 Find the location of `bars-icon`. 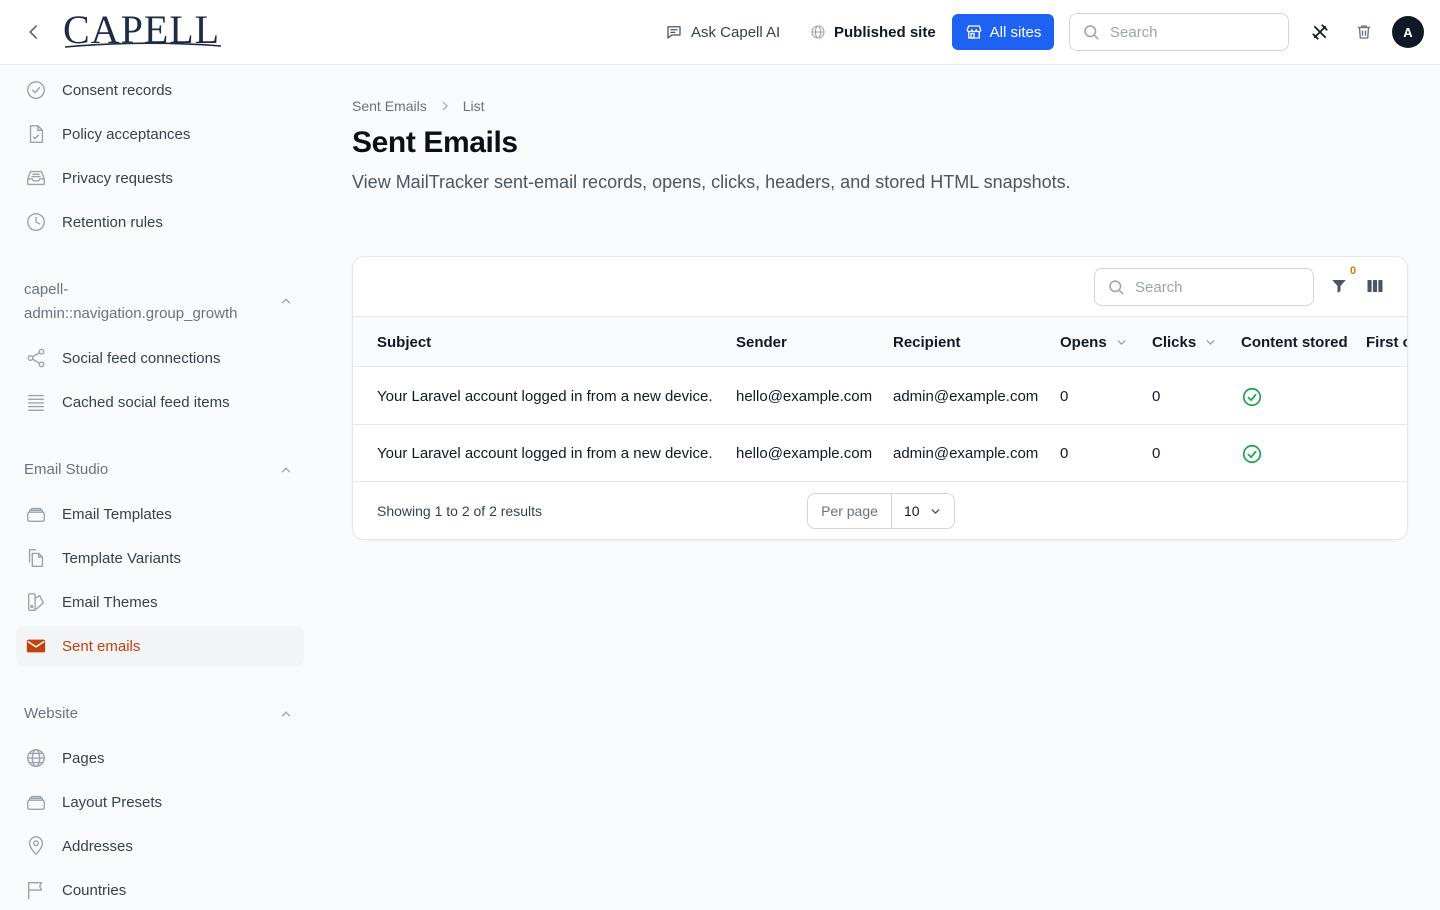

bars-icon is located at coordinates (36, 402).